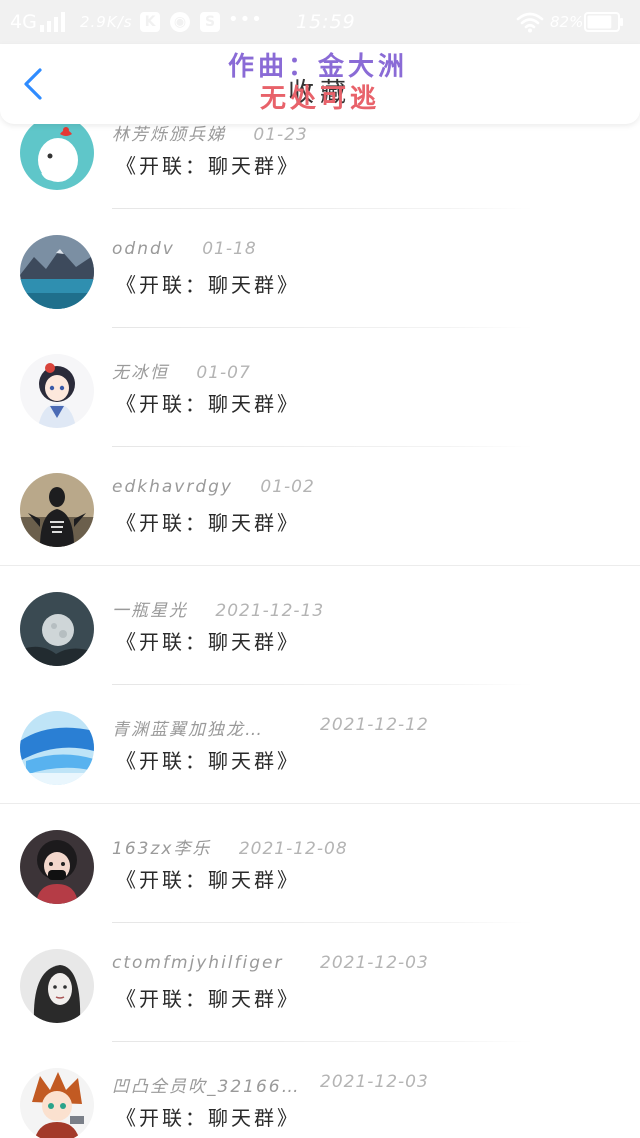  I want to click on list-item: 163zx李乐 2021-12-08 《开联：聊天群》, so click(320, 863).